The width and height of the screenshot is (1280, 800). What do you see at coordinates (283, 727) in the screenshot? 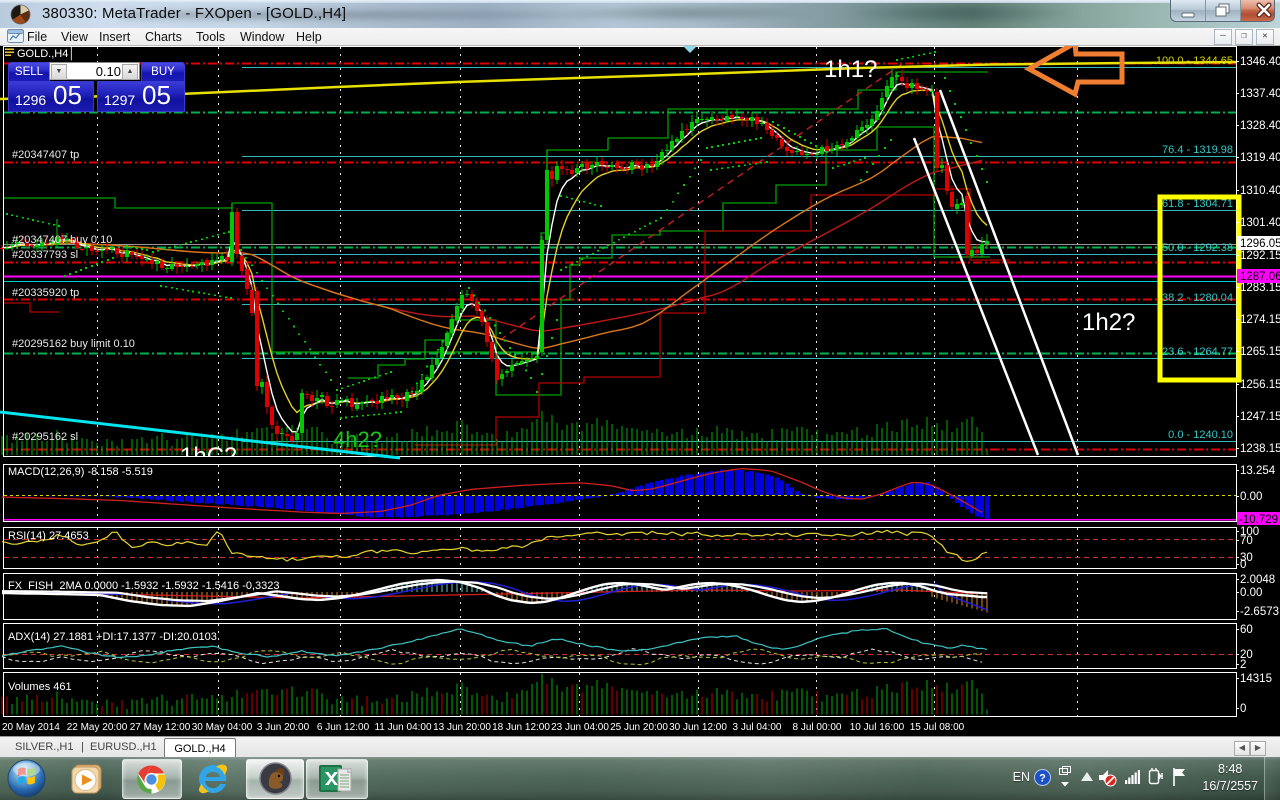
I see `svg-text: 3 Jun 20:00` at bounding box center [283, 727].